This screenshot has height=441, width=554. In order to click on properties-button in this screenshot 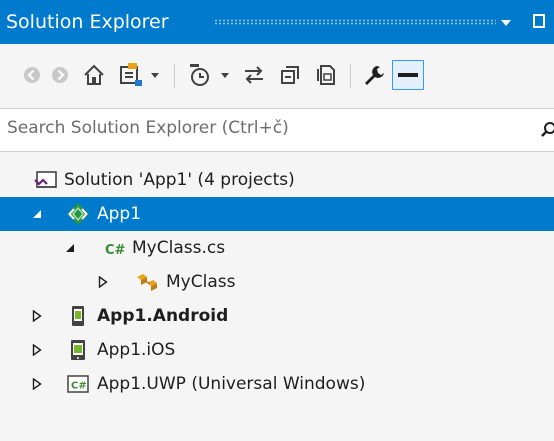, I will do `click(374, 75)`.